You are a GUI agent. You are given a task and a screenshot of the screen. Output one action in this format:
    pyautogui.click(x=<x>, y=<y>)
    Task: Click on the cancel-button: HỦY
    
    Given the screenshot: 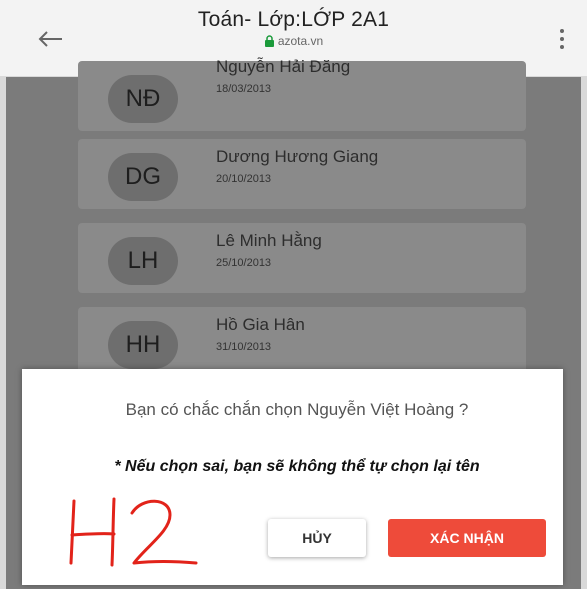 What is the action you would take?
    pyautogui.click(x=317, y=538)
    